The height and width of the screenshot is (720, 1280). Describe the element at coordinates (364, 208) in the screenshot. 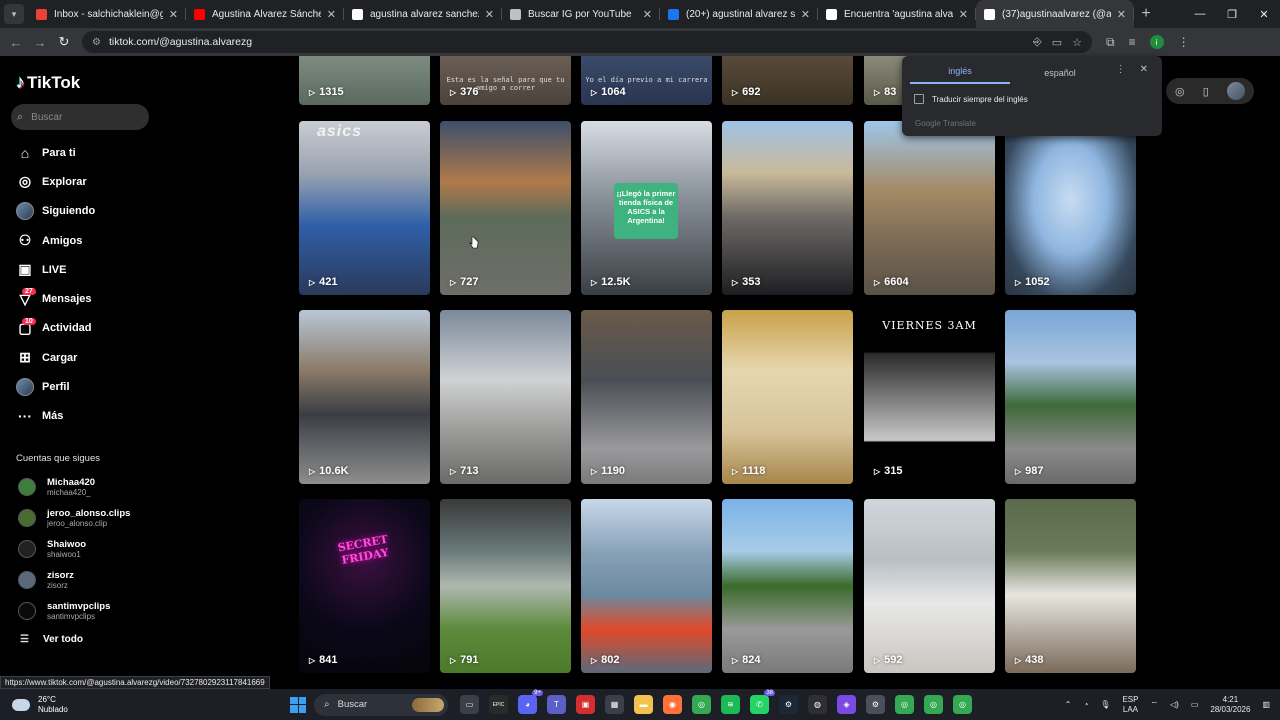

I see `video-thumbnail: asics ▷ 421` at that location.